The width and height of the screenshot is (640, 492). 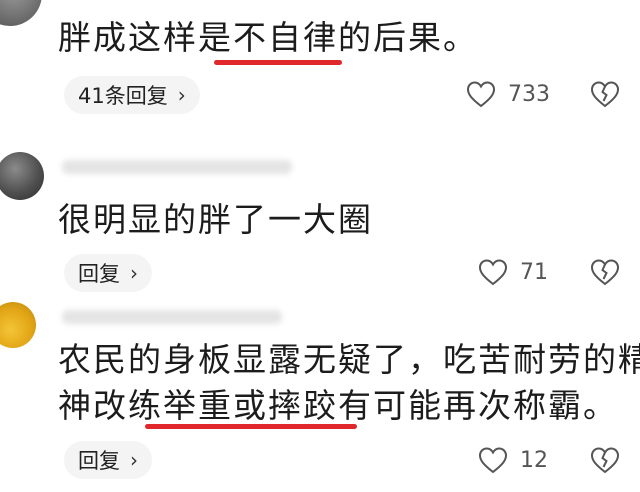 I want to click on comment-text-line-2: 神改练举重或摔跤有可能再次称霸。, so click(x=338, y=405).